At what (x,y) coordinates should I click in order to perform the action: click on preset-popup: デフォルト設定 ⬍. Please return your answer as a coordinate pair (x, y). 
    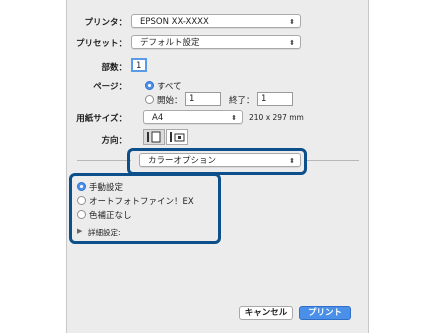
    Looking at the image, I should click on (216, 42).